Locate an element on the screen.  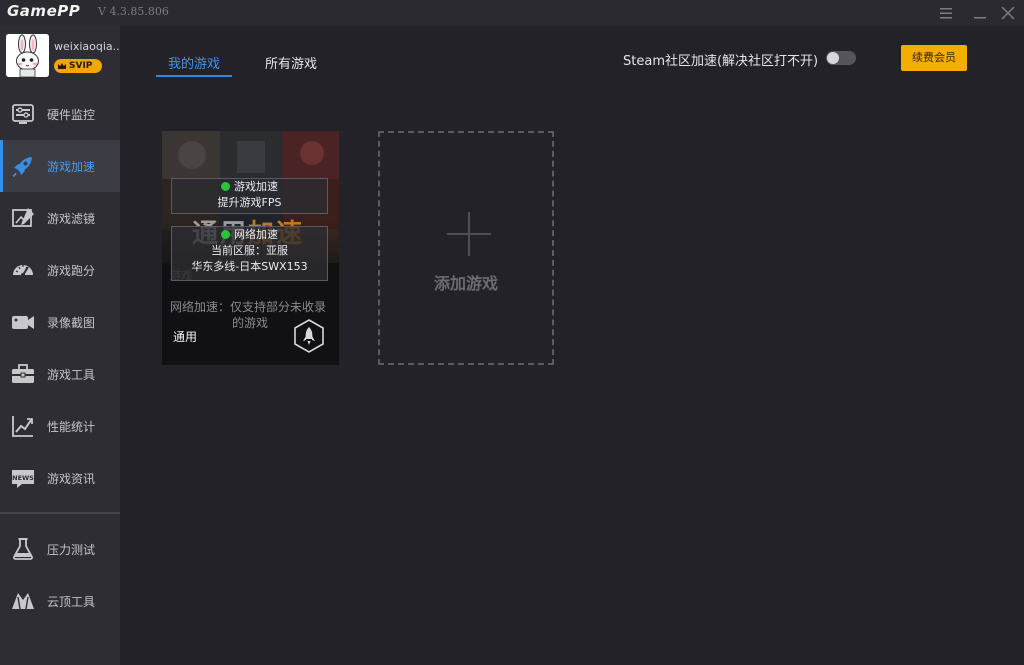
sidebar-item-label: 硬件监控 is located at coordinates (71, 115).